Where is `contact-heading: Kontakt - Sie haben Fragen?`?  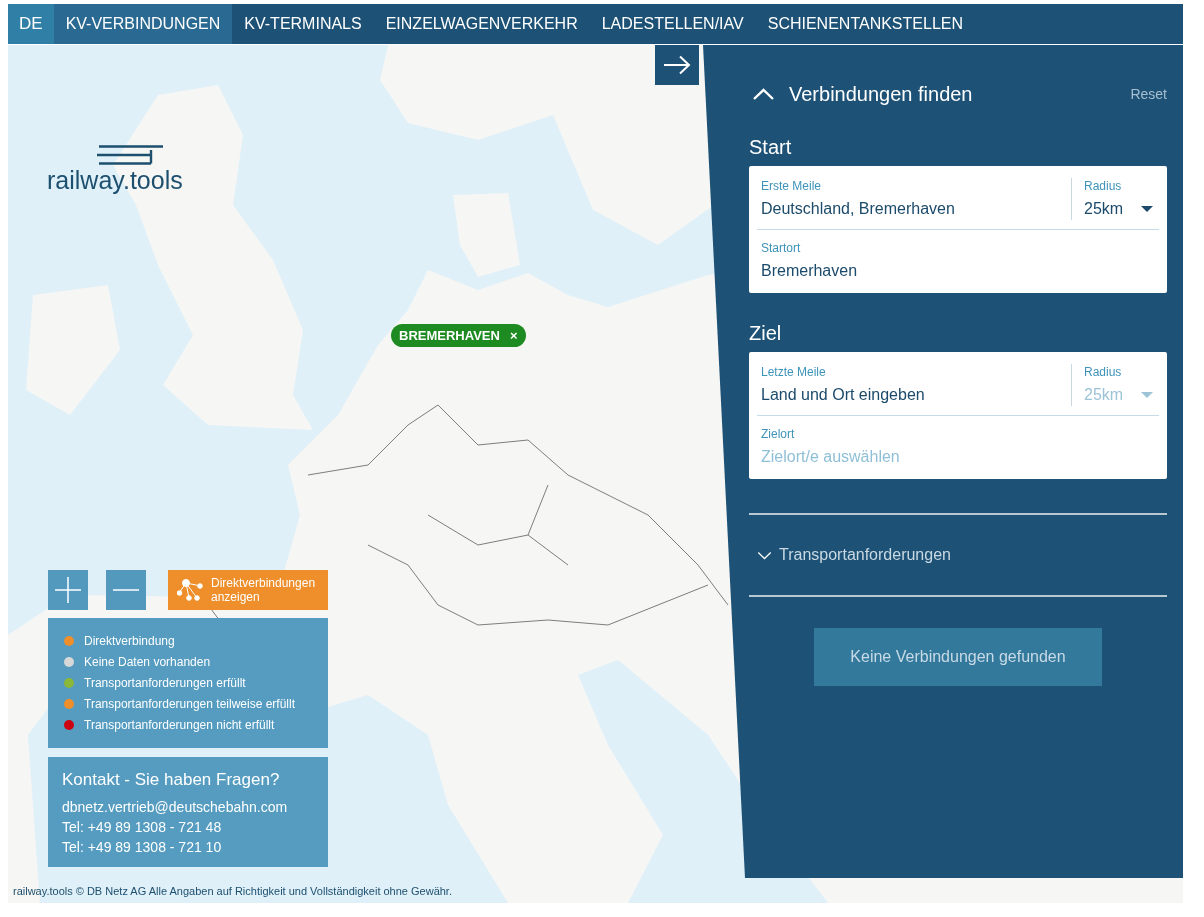
contact-heading: Kontakt - Sie haben Fragen? is located at coordinates (171, 780).